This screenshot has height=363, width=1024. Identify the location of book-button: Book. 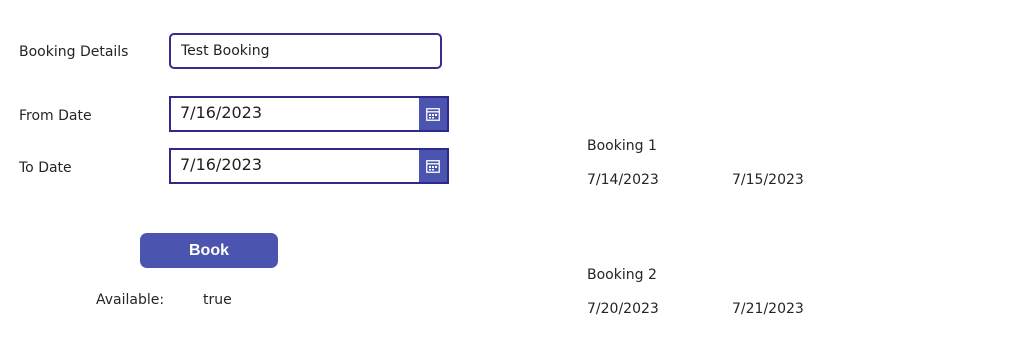
(209, 250).